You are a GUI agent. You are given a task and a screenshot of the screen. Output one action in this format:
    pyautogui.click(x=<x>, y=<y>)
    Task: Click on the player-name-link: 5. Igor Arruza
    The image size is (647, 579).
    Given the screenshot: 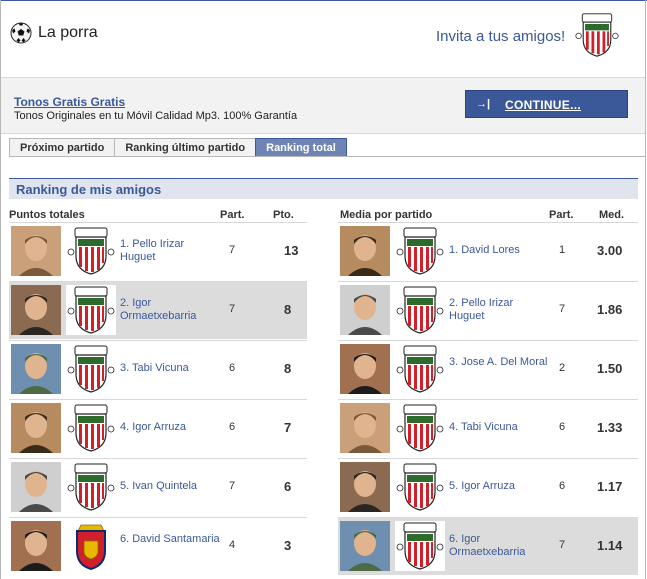 What is the action you would take?
    pyautogui.click(x=499, y=486)
    